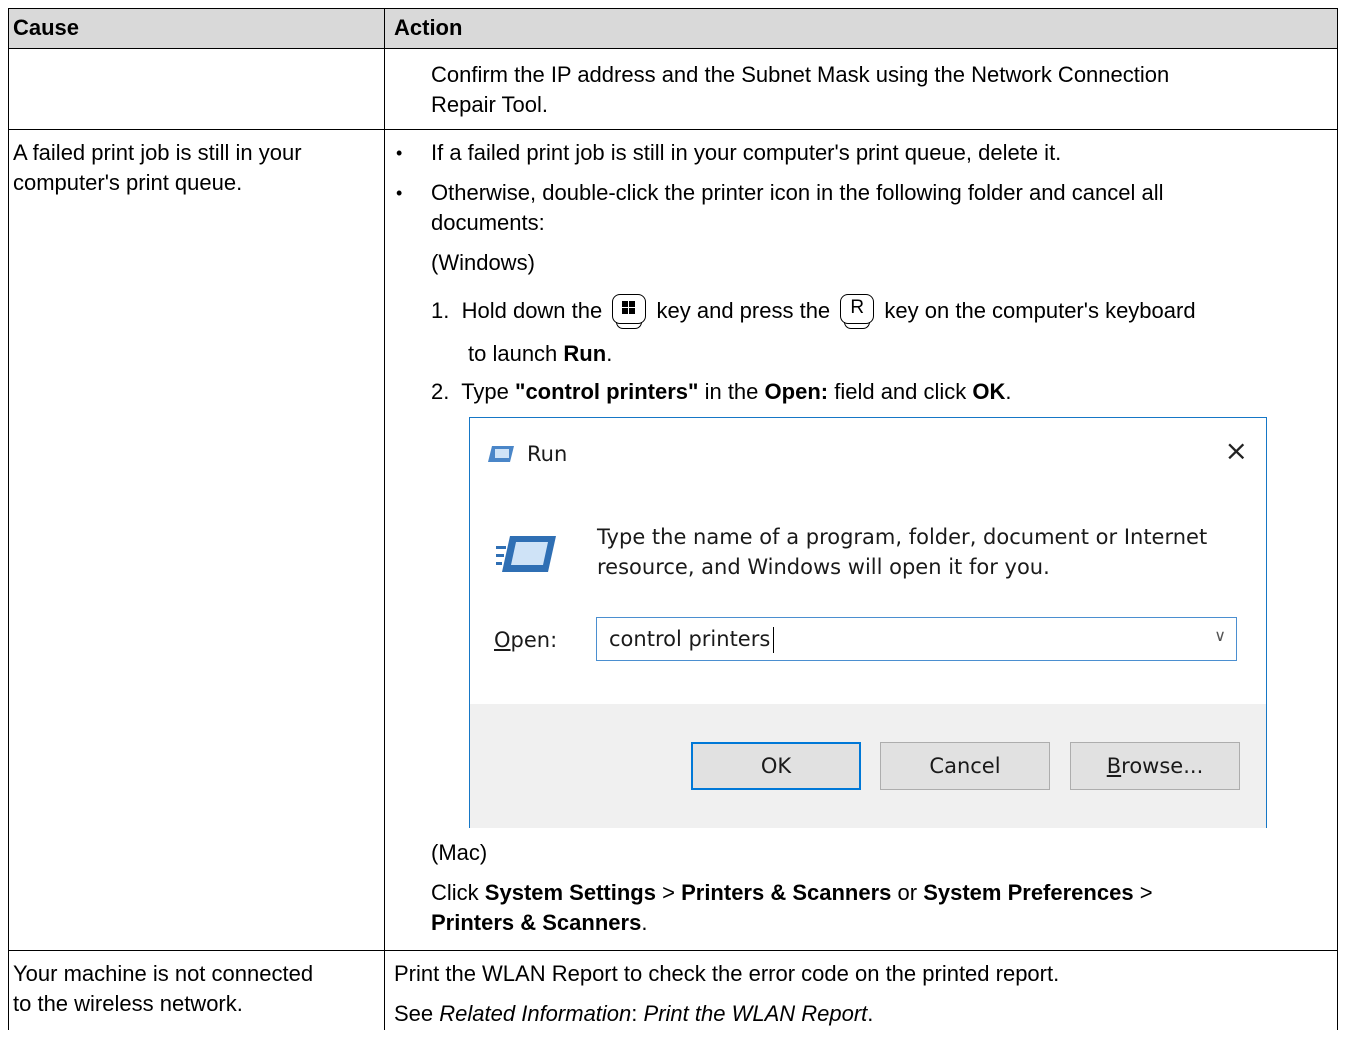 The width and height of the screenshot is (1346, 1038). What do you see at coordinates (502, 456) in the screenshot?
I see `run-app-icon` at bounding box center [502, 456].